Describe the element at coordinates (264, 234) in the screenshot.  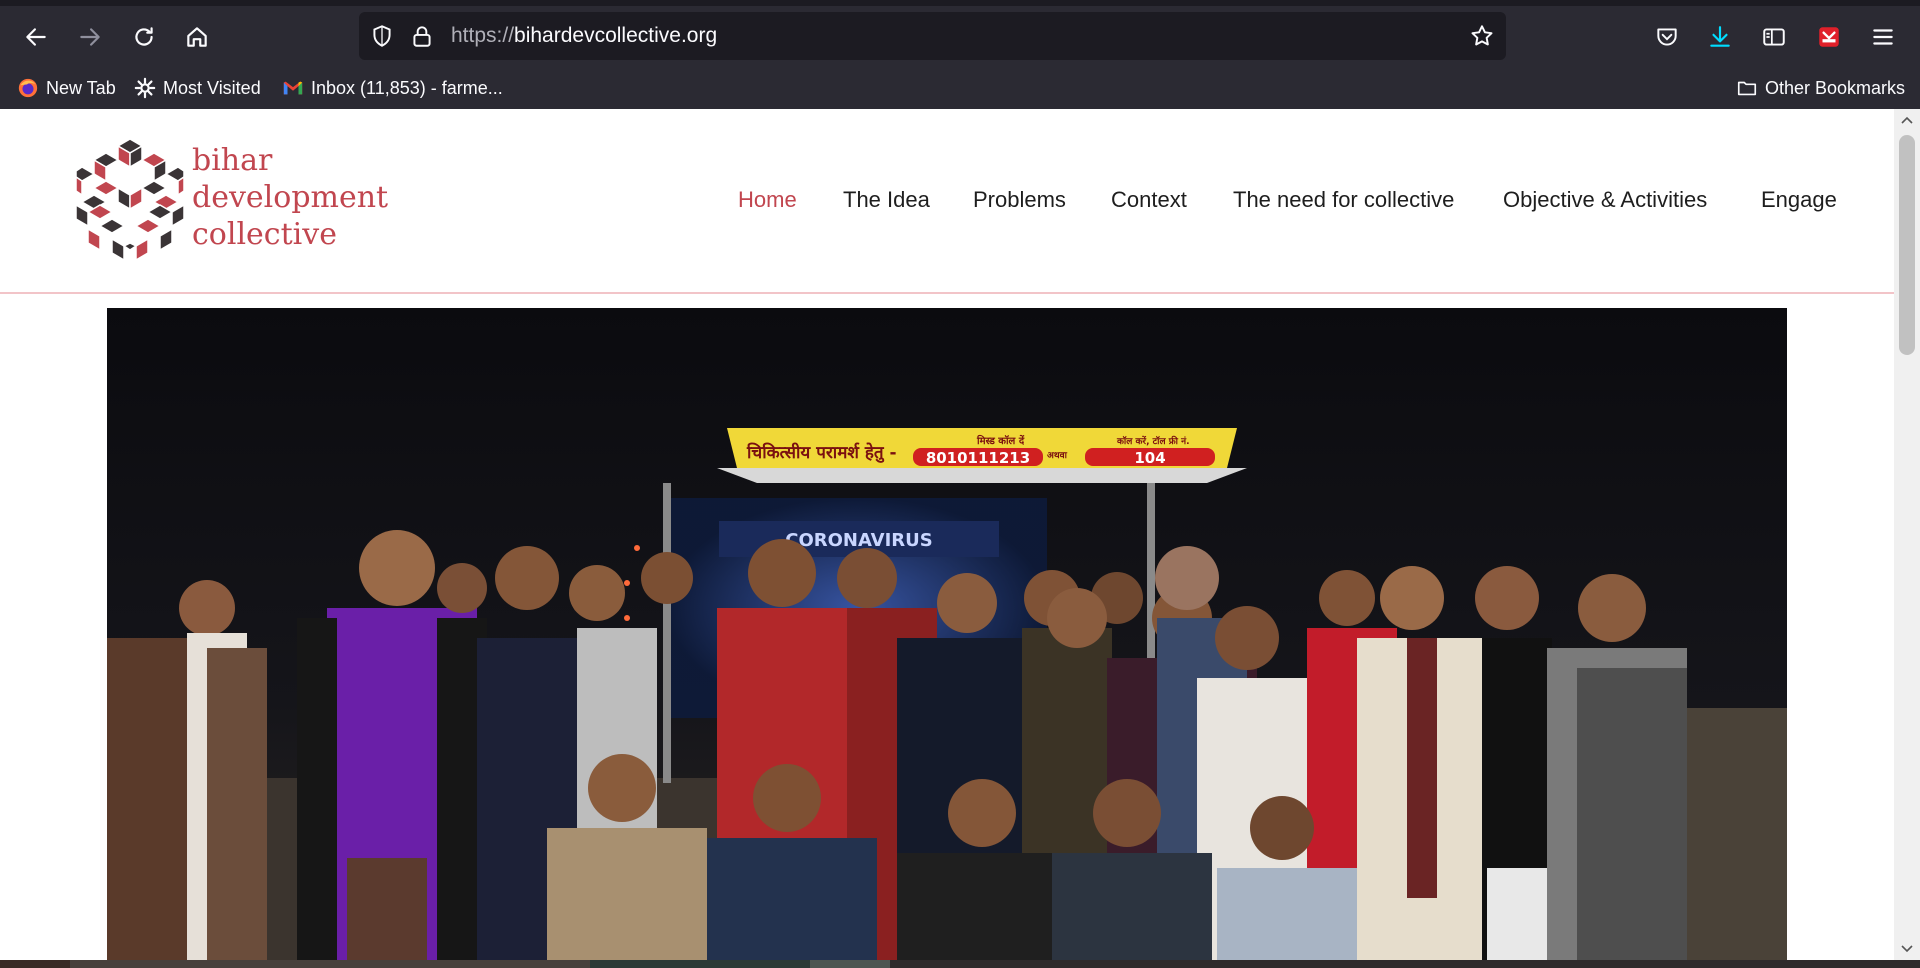
I see `logo-line: collective` at that location.